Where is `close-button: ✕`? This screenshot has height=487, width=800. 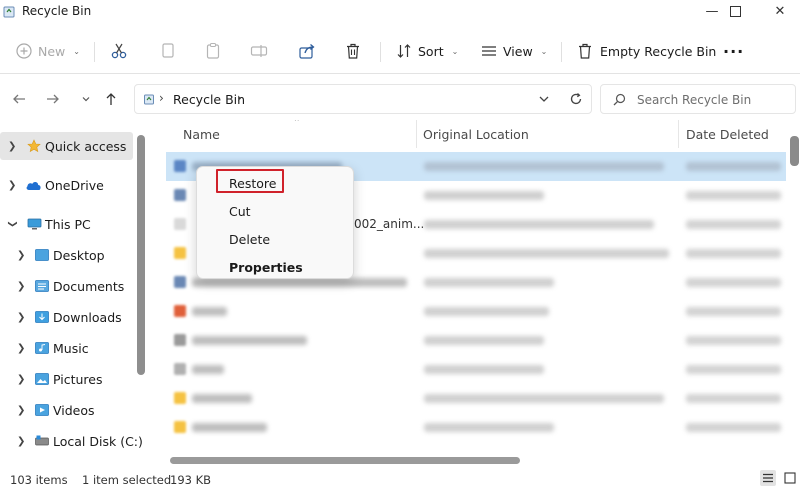
close-button: ✕ is located at coordinates (780, 11).